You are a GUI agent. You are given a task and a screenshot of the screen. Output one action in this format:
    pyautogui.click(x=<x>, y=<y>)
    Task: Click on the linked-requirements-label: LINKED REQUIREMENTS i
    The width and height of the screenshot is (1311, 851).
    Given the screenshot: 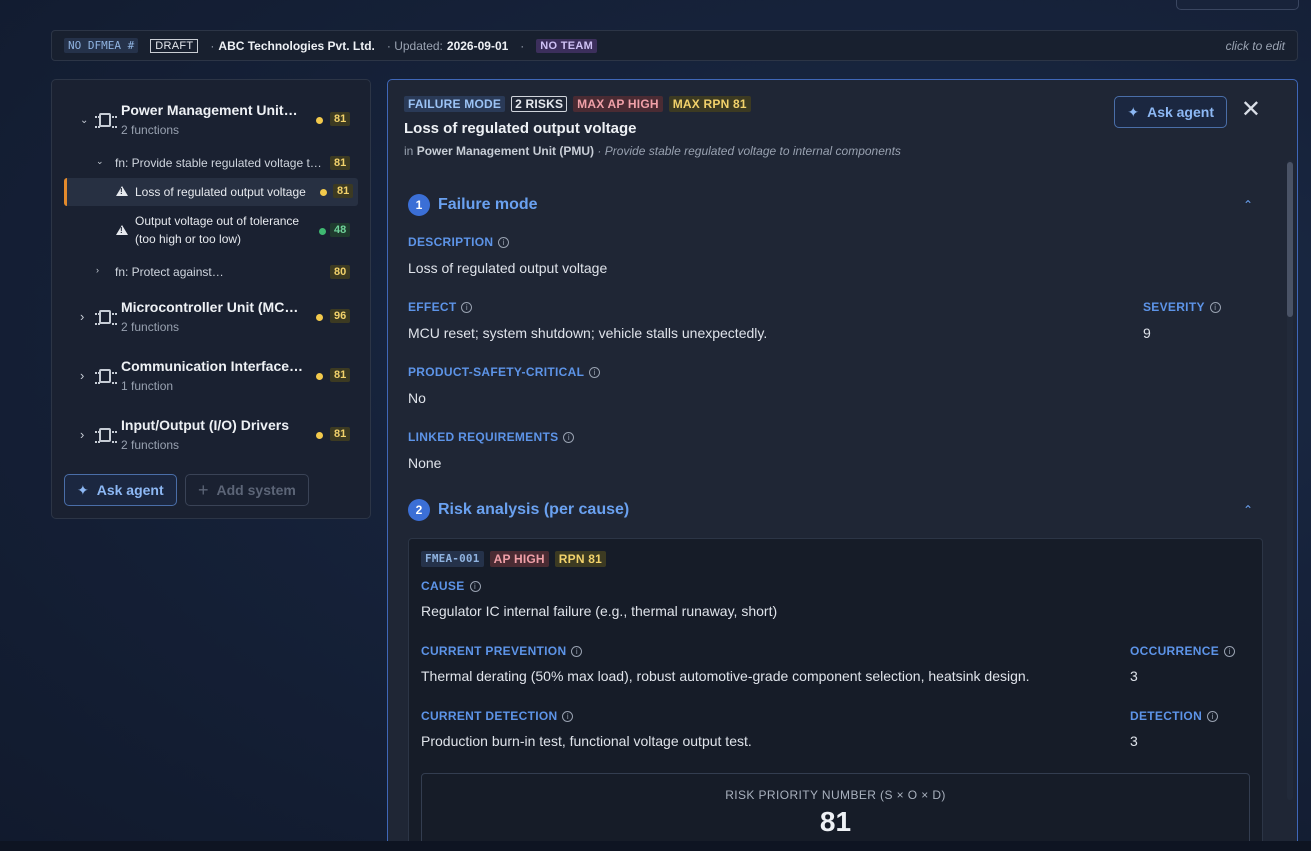 What is the action you would take?
    pyautogui.click(x=491, y=437)
    